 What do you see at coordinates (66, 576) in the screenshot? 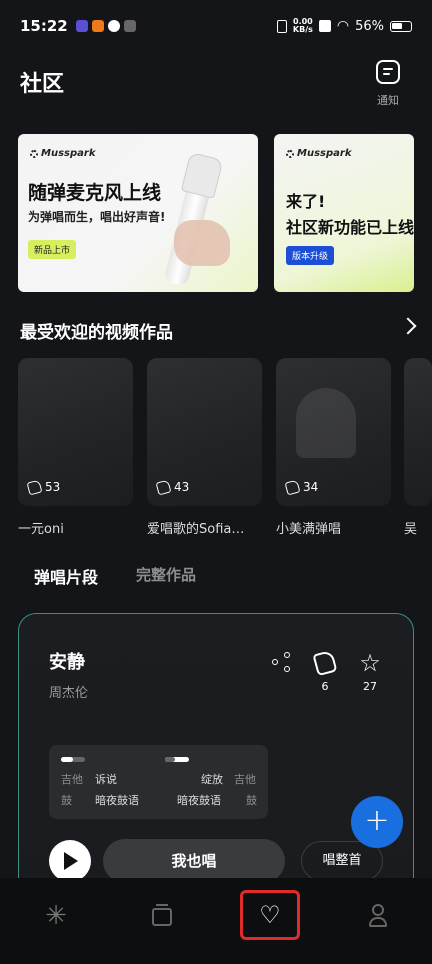
I see `tab-clips: 弹唱片段` at bounding box center [66, 576].